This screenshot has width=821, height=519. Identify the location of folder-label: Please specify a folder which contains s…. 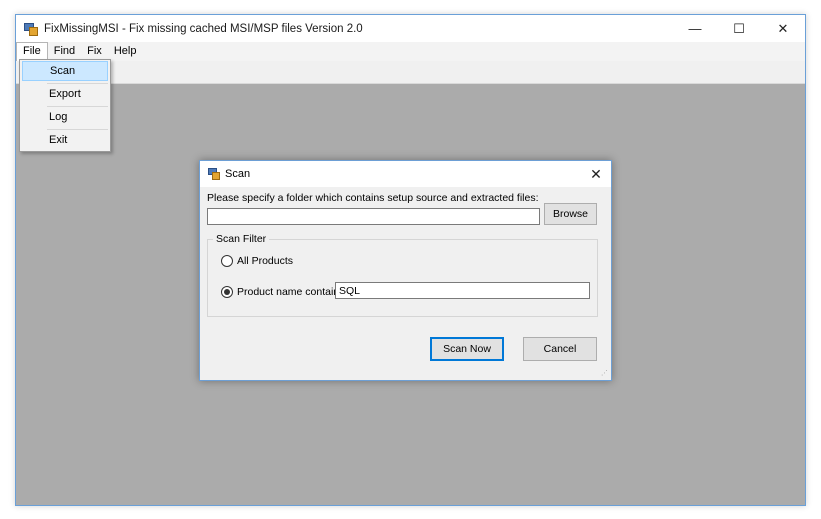
(373, 198).